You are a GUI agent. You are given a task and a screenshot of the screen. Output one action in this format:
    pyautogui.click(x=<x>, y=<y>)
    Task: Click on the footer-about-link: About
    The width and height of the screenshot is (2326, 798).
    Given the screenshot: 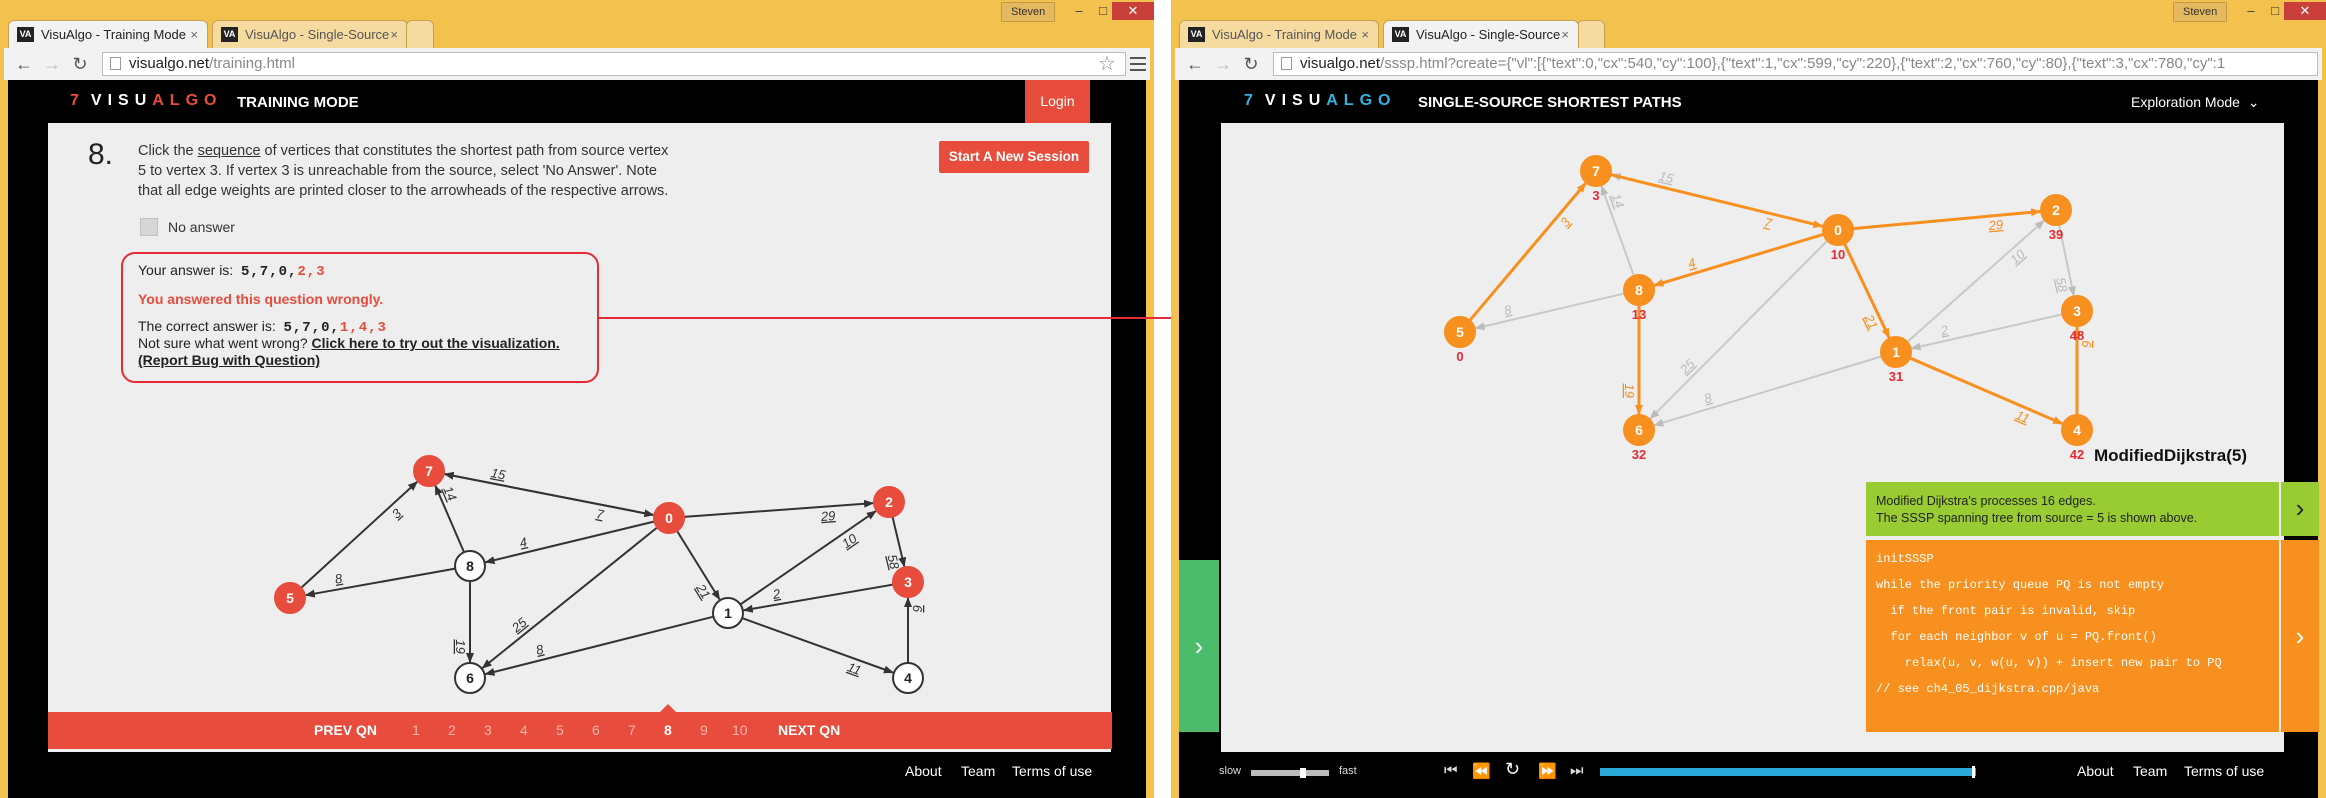 What is the action you would take?
    pyautogui.click(x=2095, y=771)
    